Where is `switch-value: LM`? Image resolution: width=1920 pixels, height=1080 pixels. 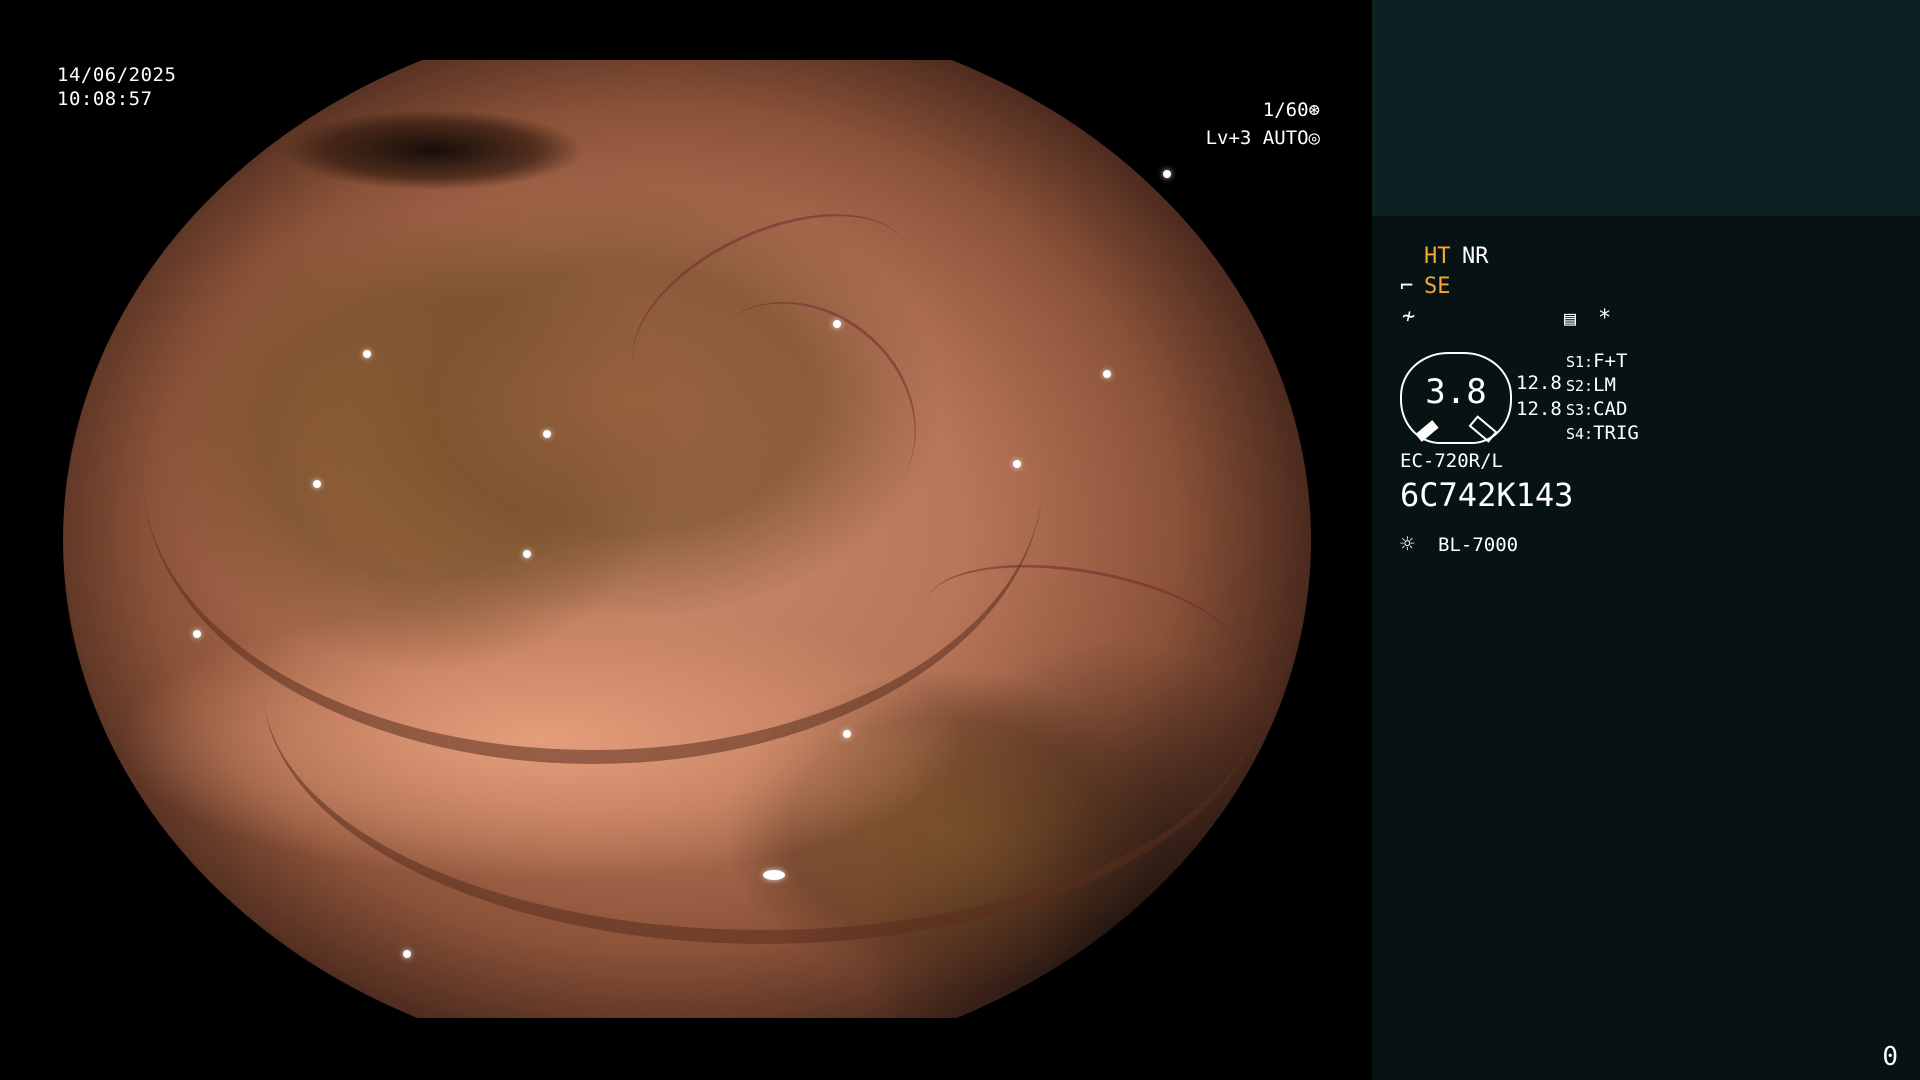
switch-value: LM is located at coordinates (1604, 385).